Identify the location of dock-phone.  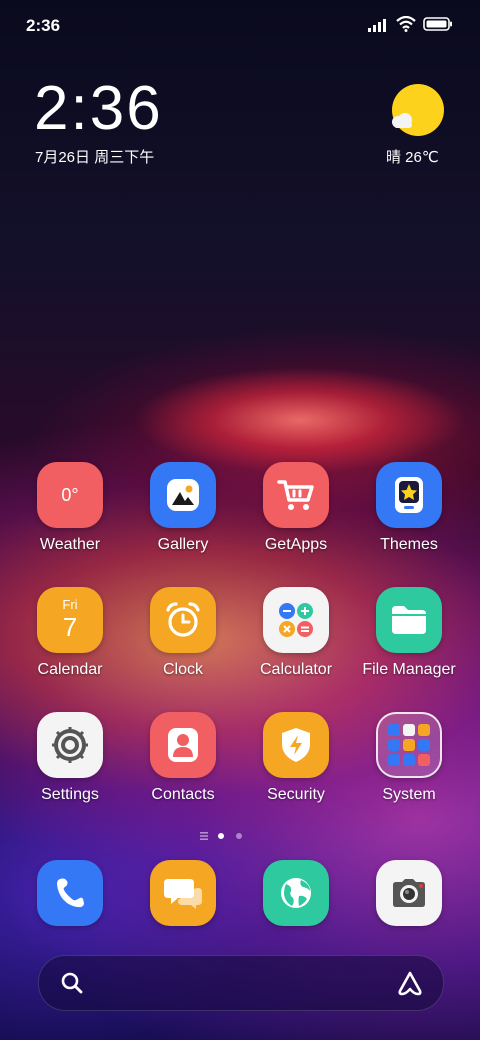
(70, 893).